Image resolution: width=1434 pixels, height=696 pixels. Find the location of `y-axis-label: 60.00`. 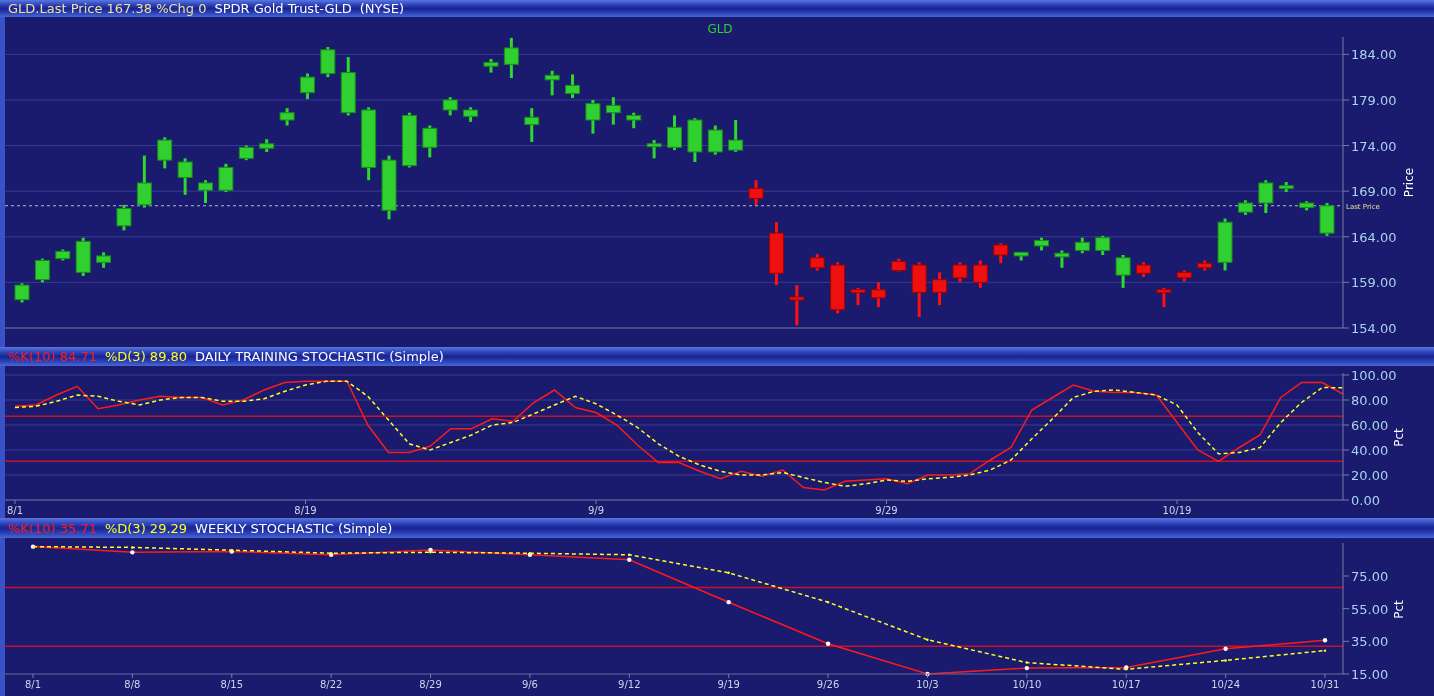

y-axis-label: 60.00 is located at coordinates (1370, 425).